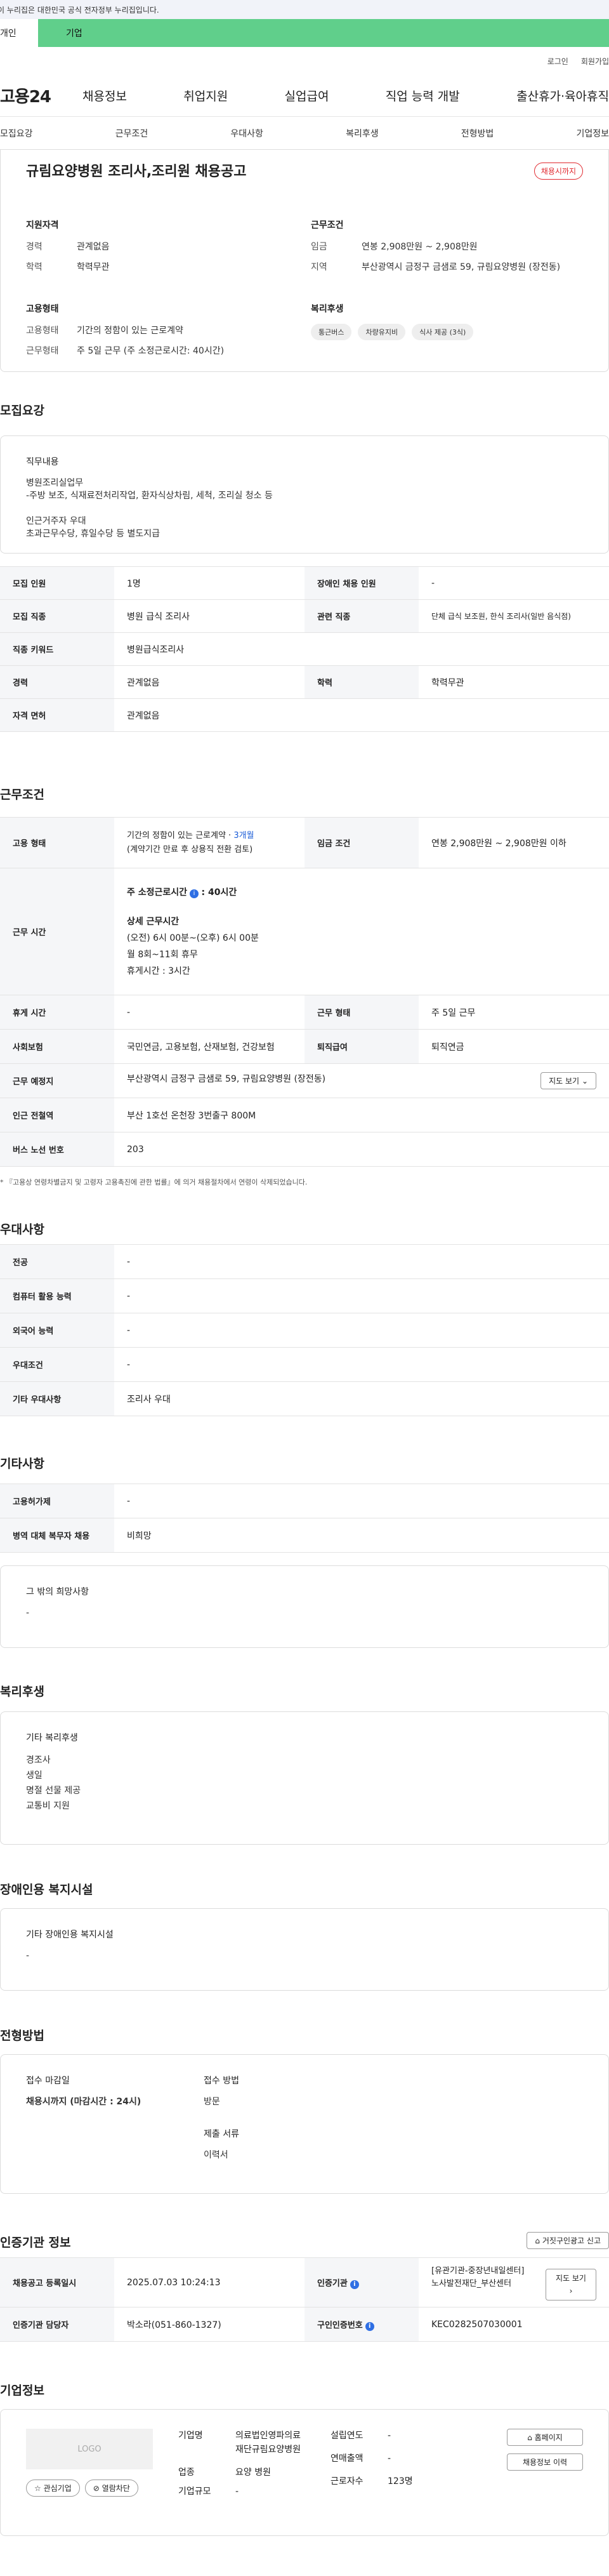 This screenshot has height=2576, width=609. I want to click on table-header-cell: 관련 직종, so click(361, 616).